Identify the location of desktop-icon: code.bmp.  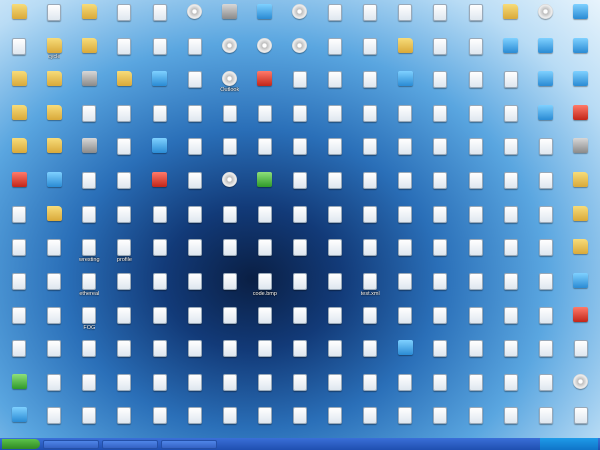
(265, 287).